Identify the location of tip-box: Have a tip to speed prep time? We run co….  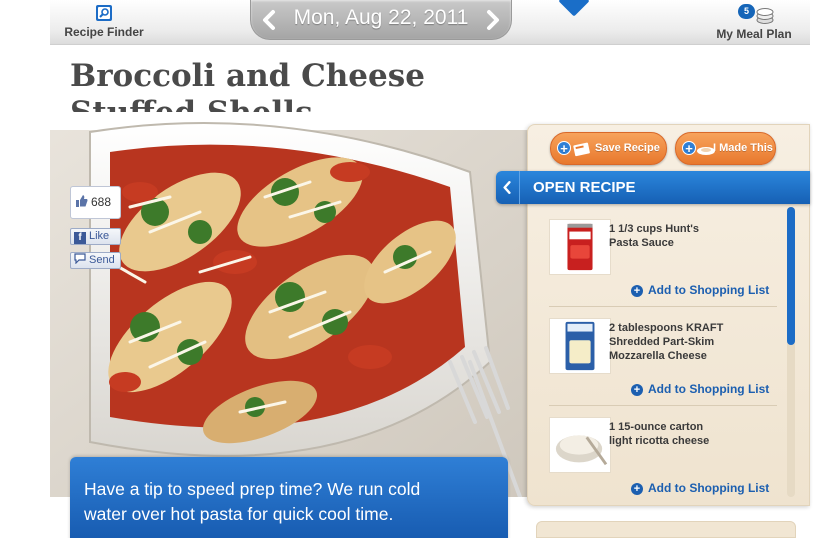
(289, 497).